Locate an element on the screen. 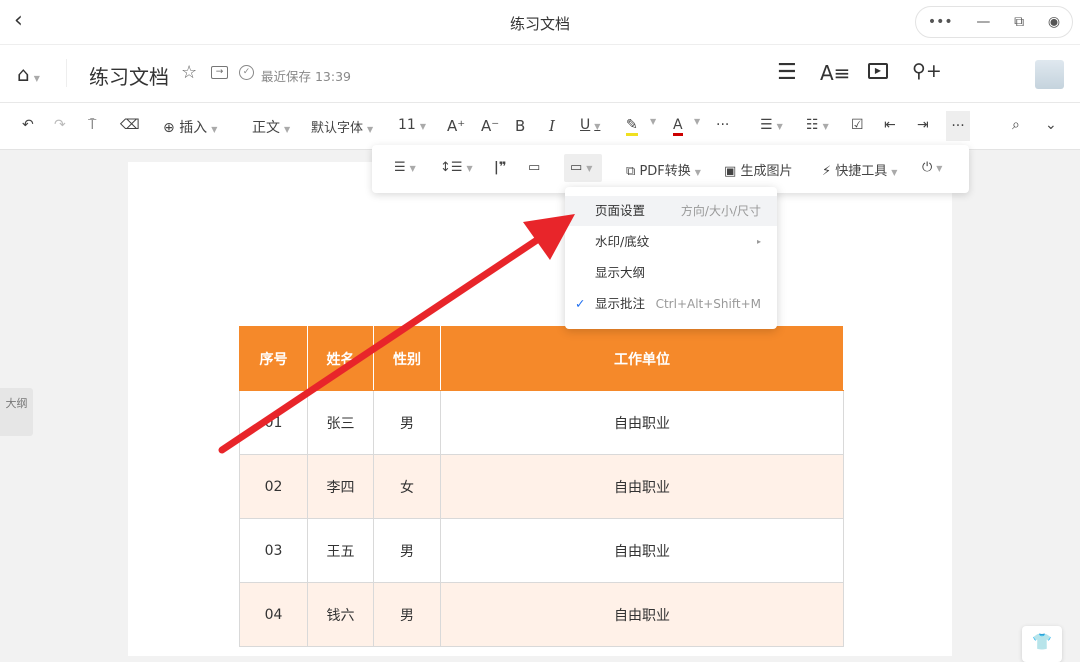 Image resolution: width=1080 pixels, height=662 pixels. add-collaborator-icon: ⚲+ is located at coordinates (927, 71).